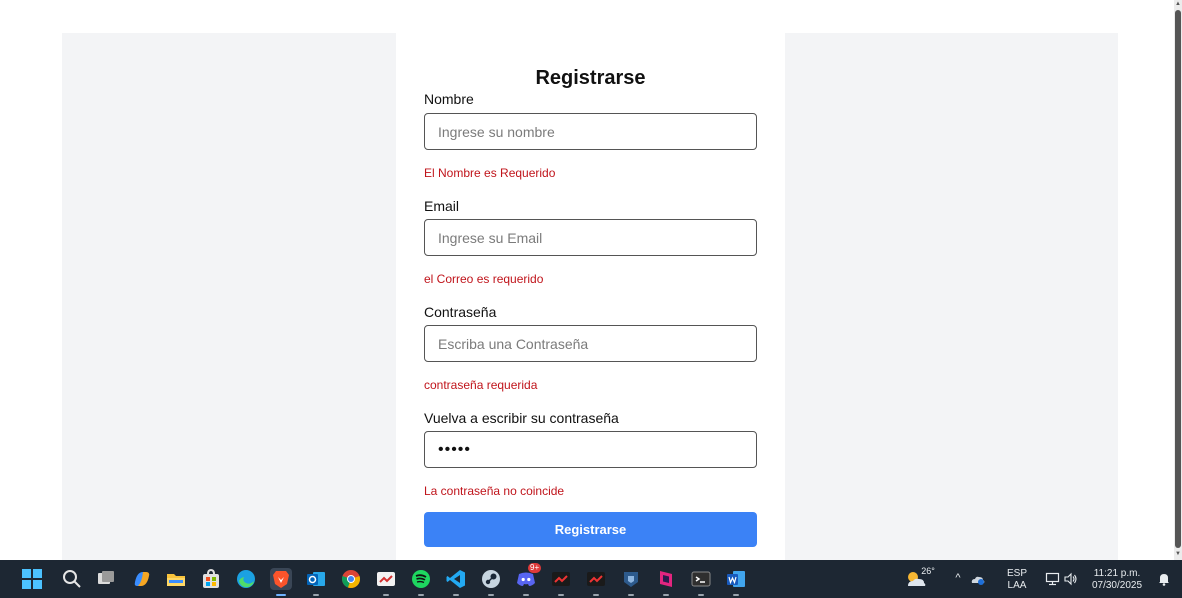 The height and width of the screenshot is (598, 1182). Describe the element at coordinates (176, 579) in the screenshot. I see `file-explorer-icon` at that location.